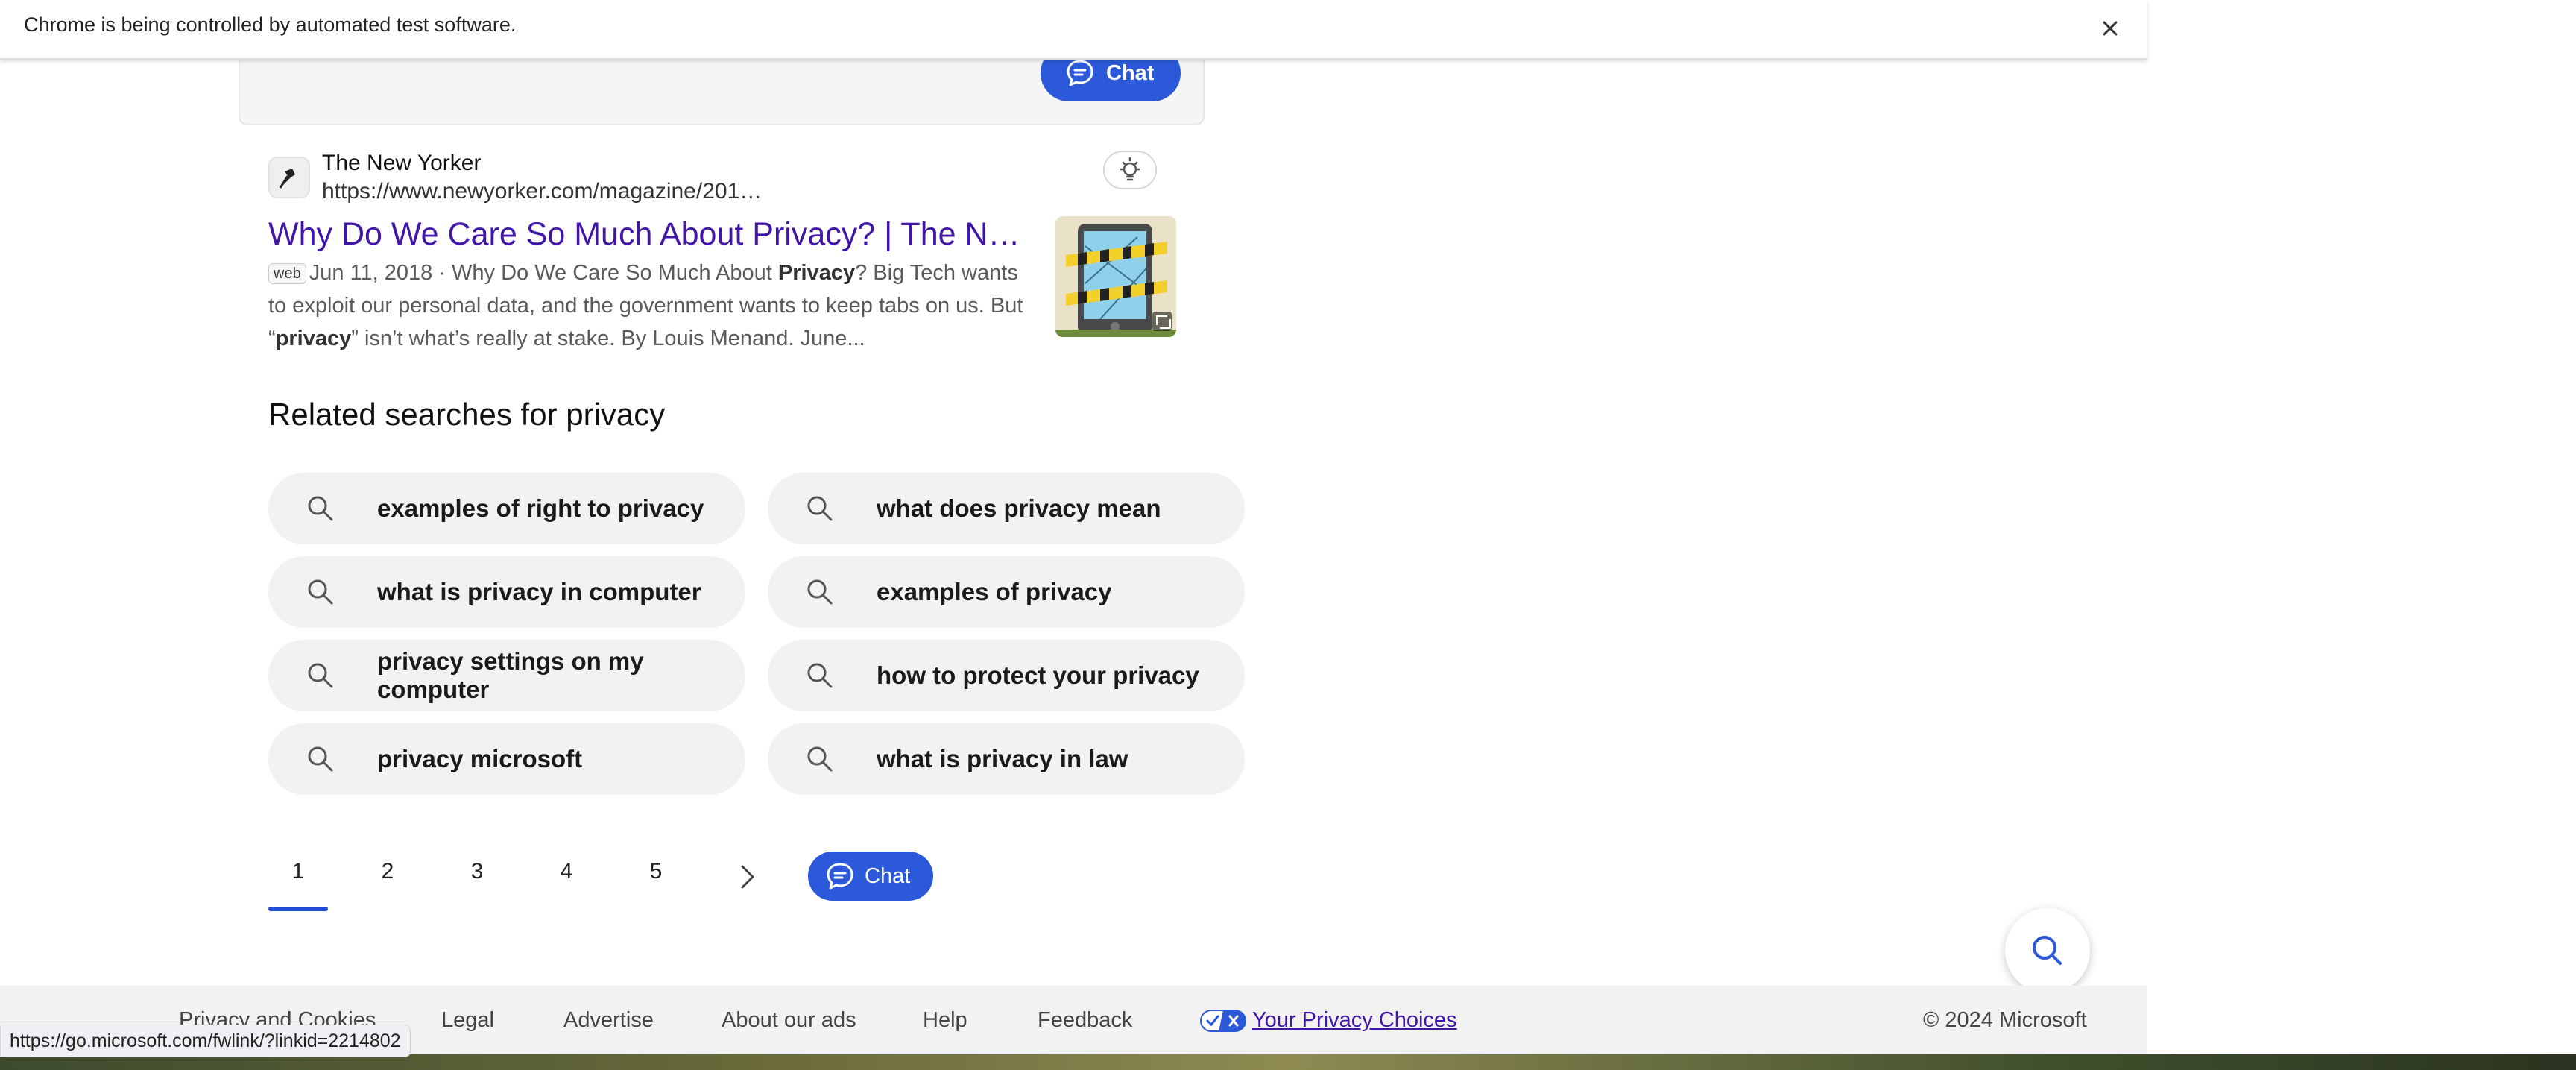 Image resolution: width=2576 pixels, height=1070 pixels. I want to click on page-link-5: 5, so click(656, 871).